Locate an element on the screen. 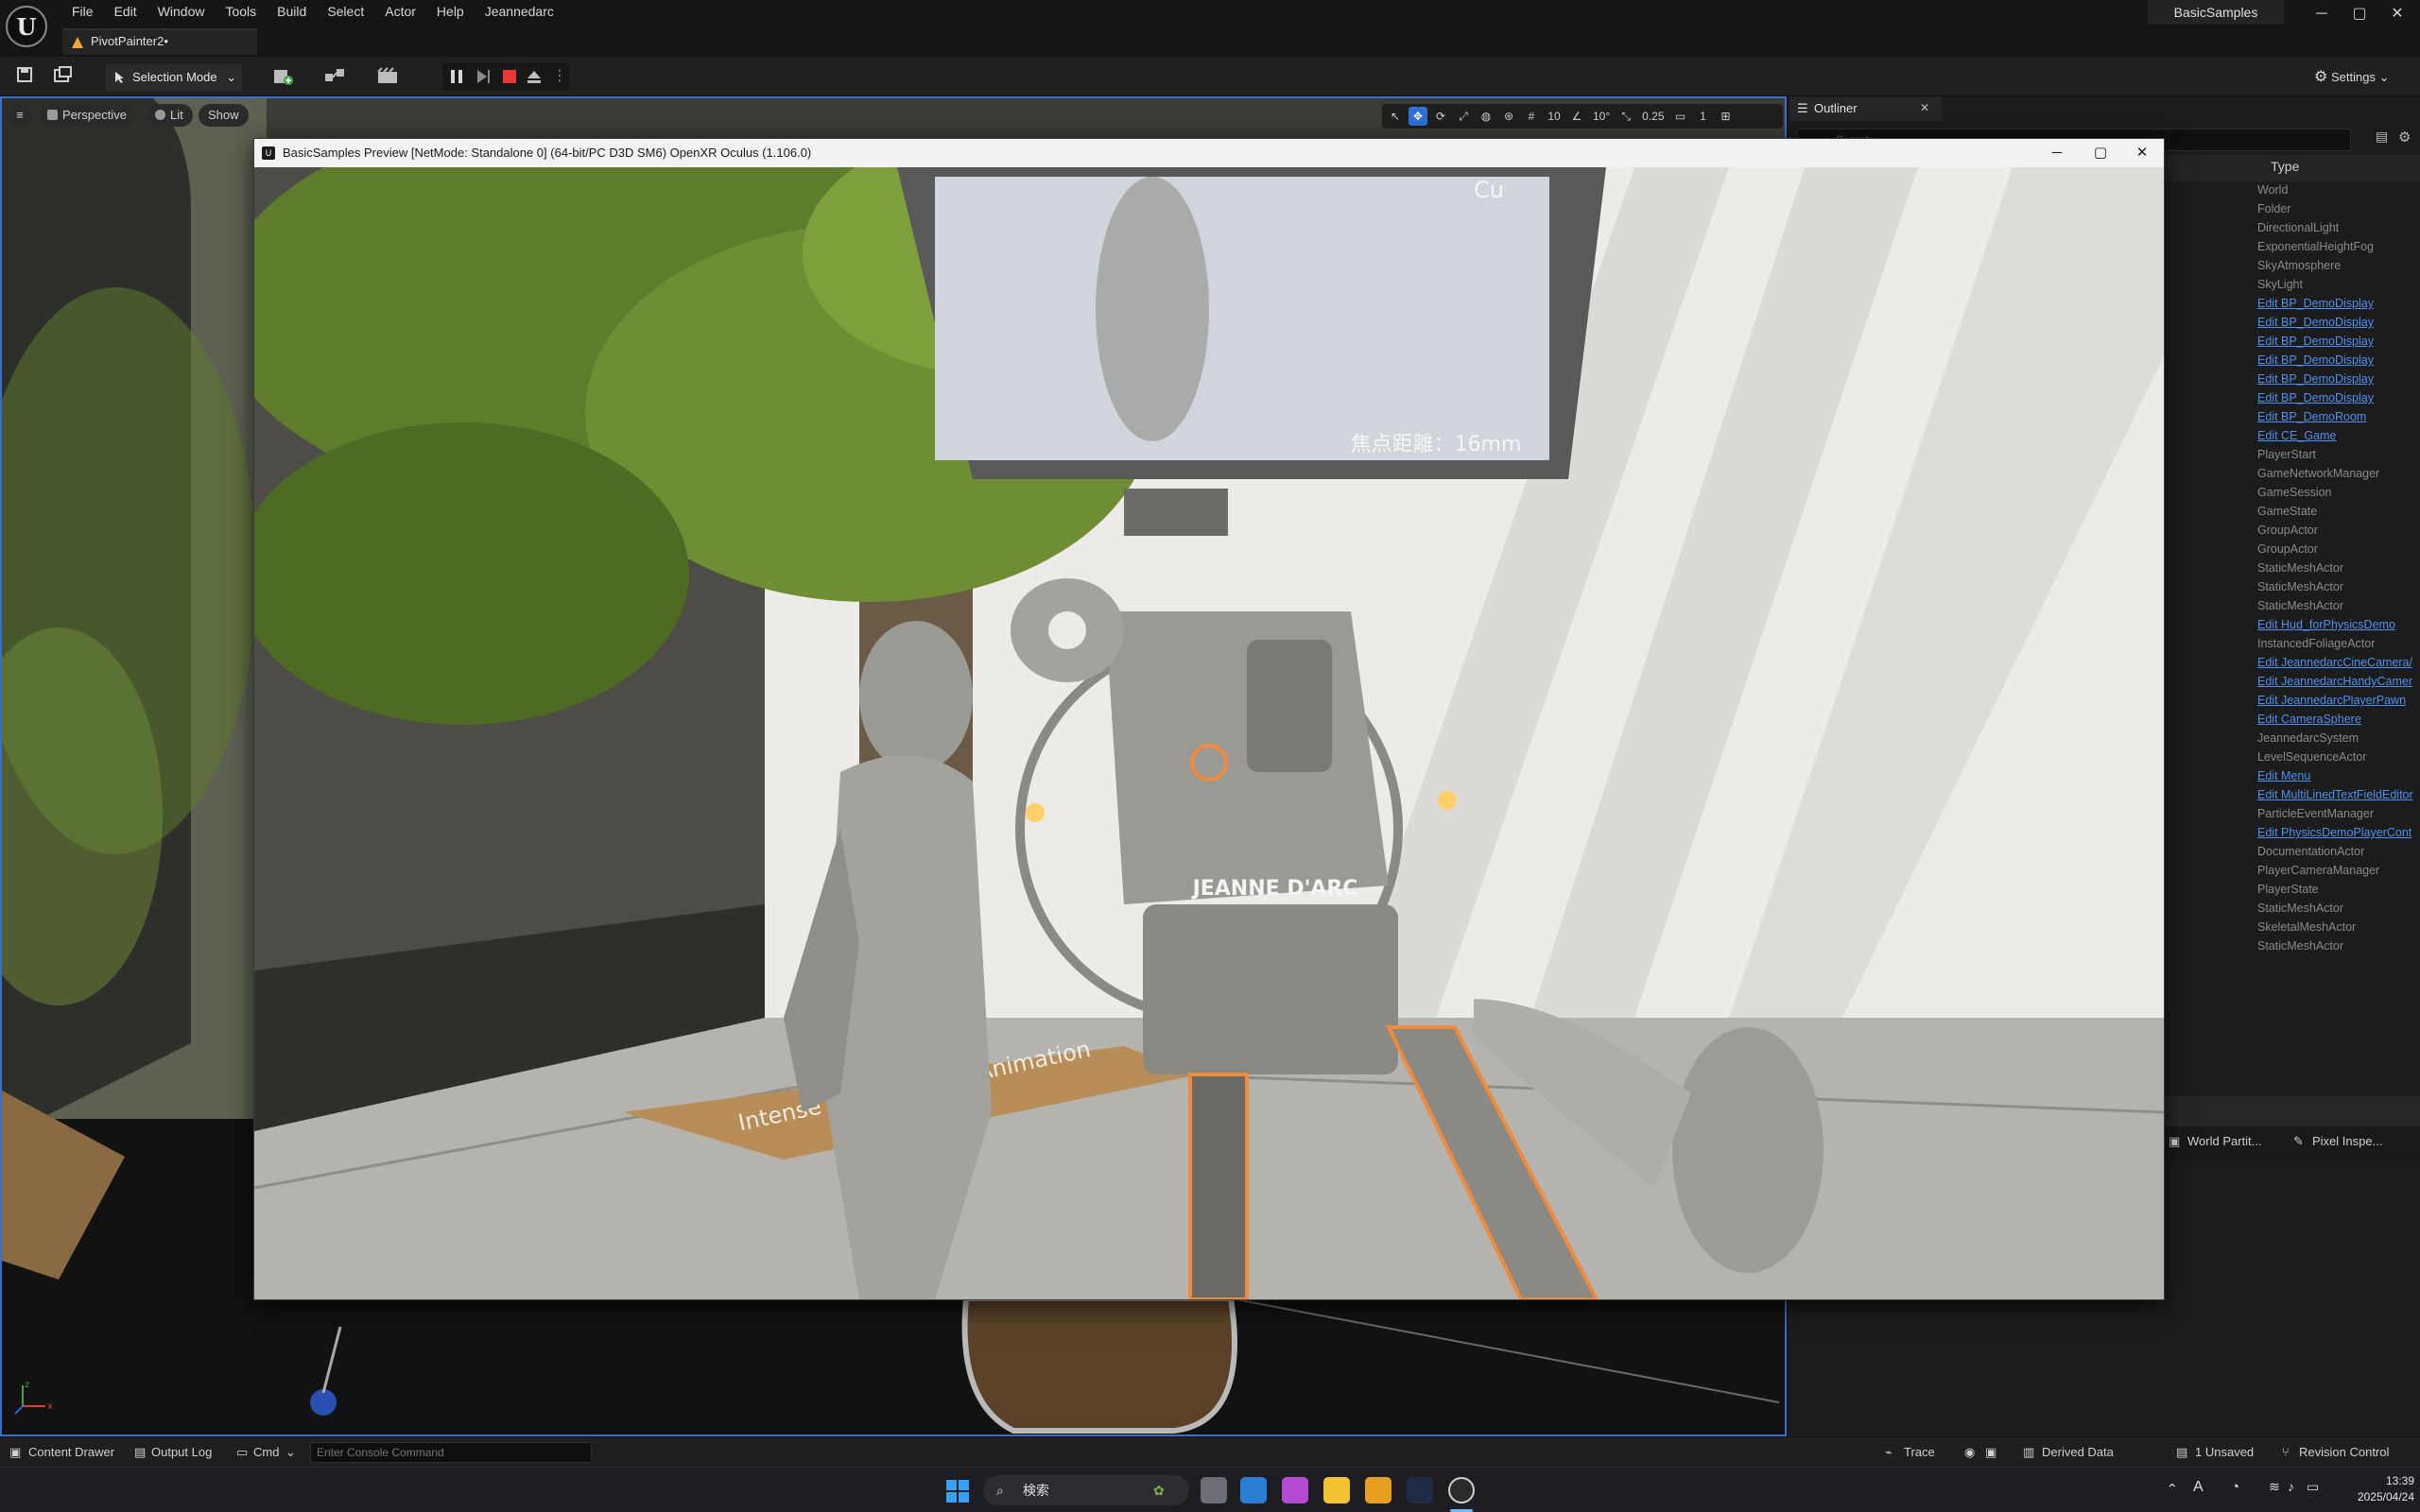 The image size is (2420, 1512). outliner-tab: ☰ Outliner ✕ is located at coordinates (1865, 108).